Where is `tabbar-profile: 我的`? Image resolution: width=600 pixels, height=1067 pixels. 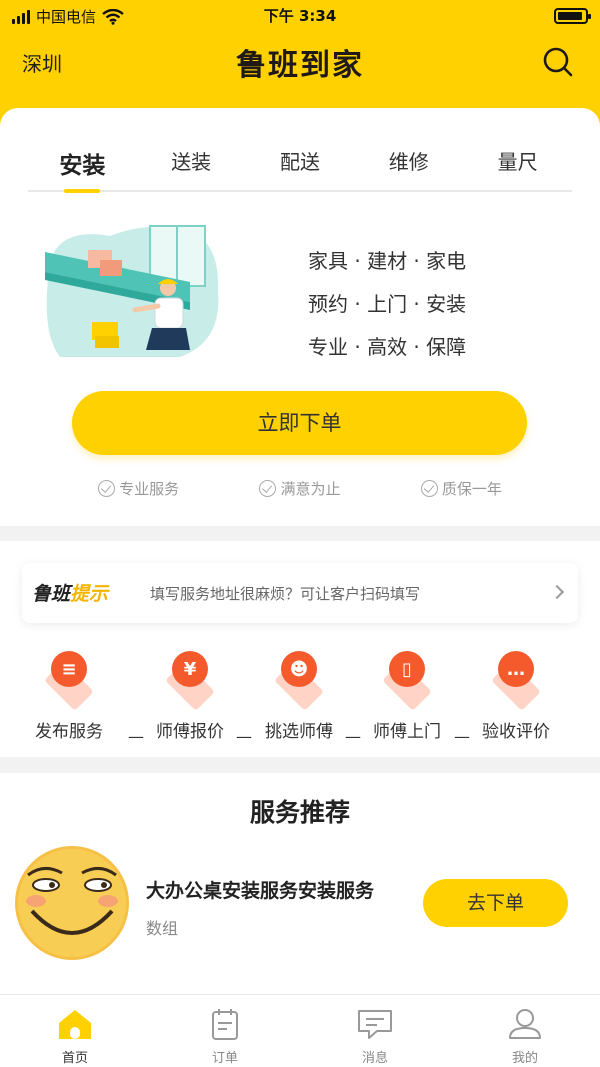 tabbar-profile: 我的 is located at coordinates (525, 1031).